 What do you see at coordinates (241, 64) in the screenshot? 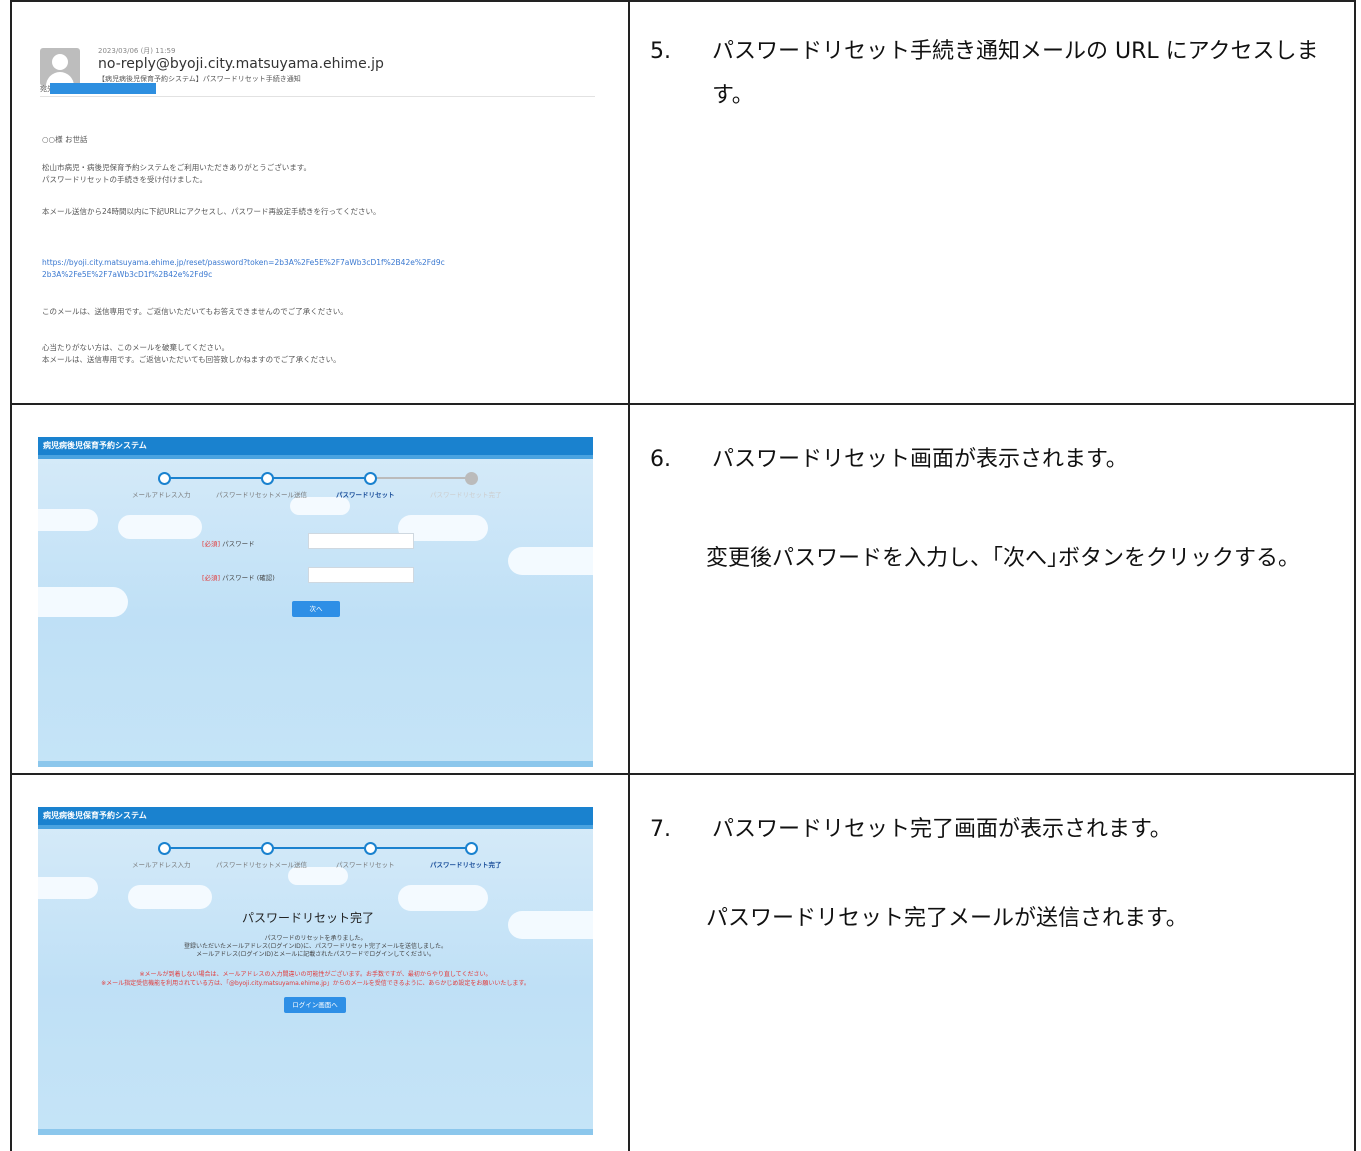
I see `email-from: no-reply@byoji.city.matsuyama.ehime.jp` at bounding box center [241, 64].